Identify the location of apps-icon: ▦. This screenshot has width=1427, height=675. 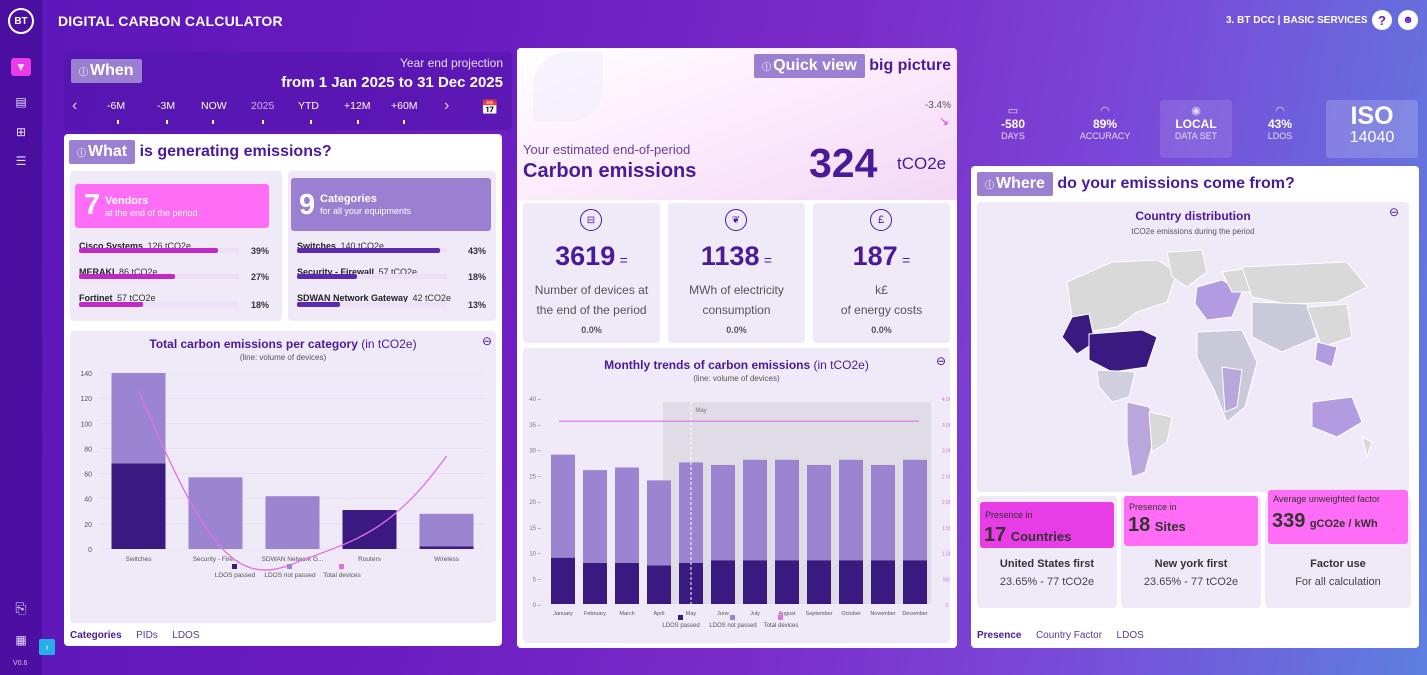
(21, 640).